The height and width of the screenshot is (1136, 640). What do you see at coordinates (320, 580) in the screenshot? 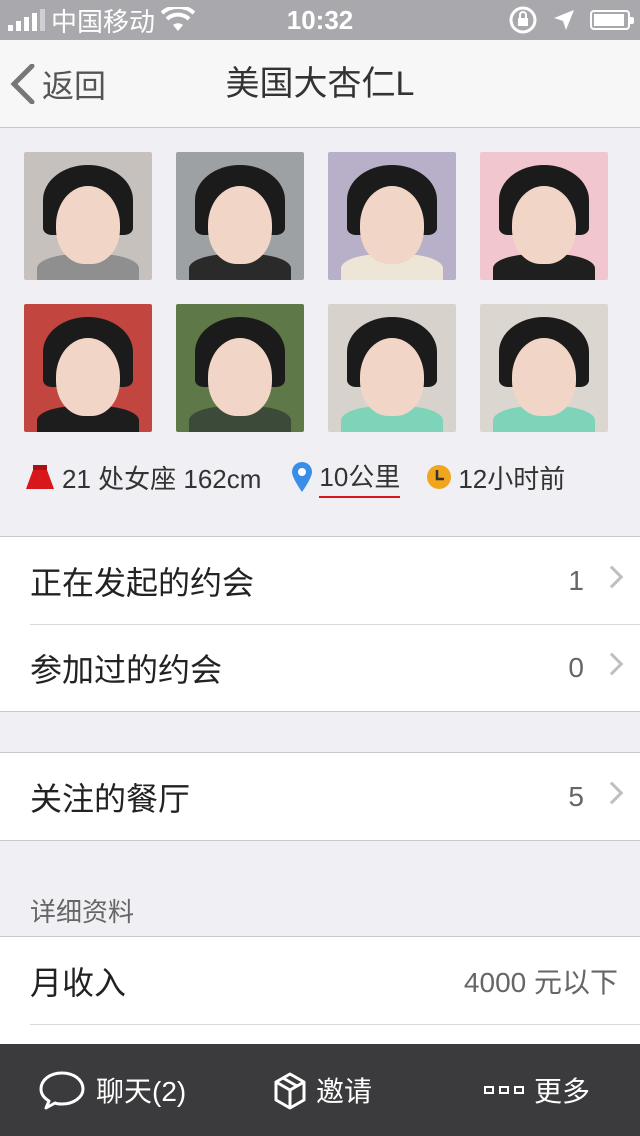
I see `list-item-initiated-dates: 正在发起的约会 1` at bounding box center [320, 580].